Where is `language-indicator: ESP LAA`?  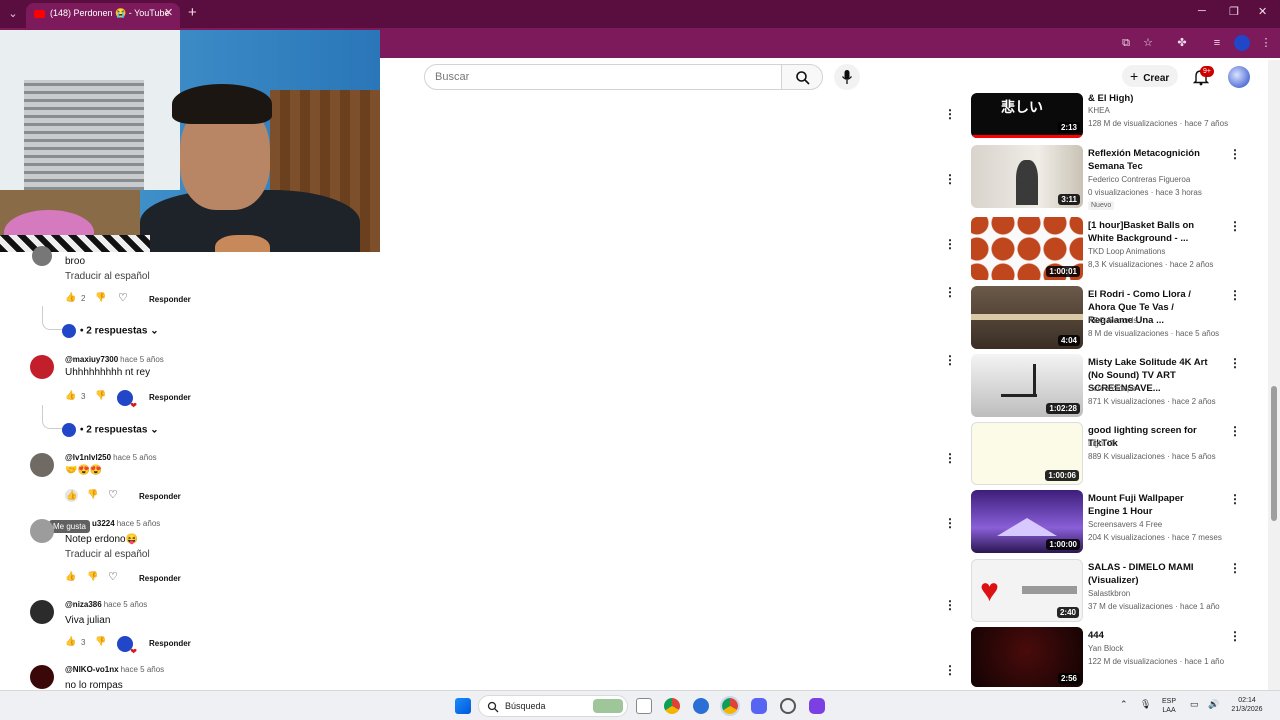 language-indicator: ESP LAA is located at coordinates (1169, 706).